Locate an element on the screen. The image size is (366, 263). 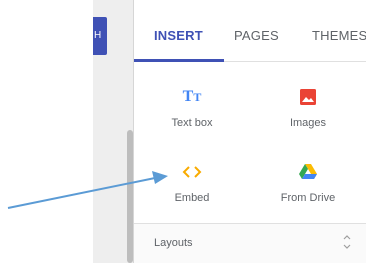
from-drive-label: From Drive is located at coordinates (308, 198).